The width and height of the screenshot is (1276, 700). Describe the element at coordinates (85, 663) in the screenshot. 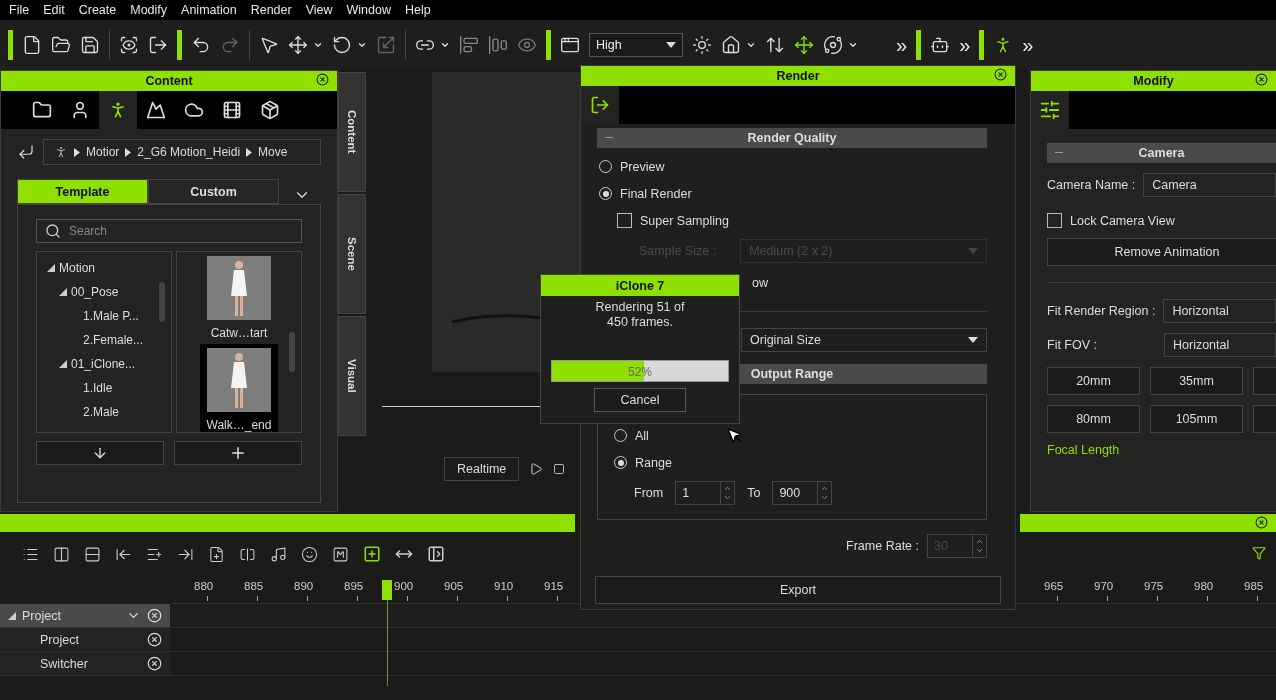

I see `track-header: Switcher` at that location.